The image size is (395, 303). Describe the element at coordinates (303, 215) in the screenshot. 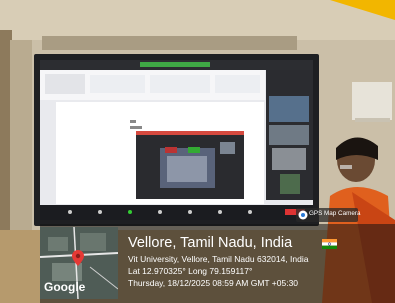

I see `camera-pin-icon` at that location.